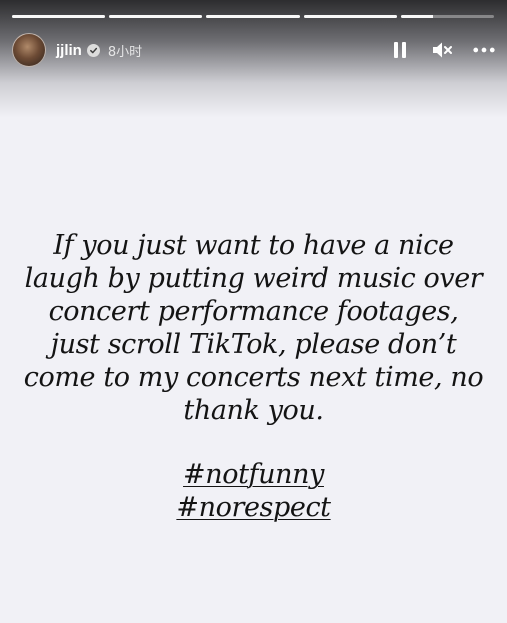  What do you see at coordinates (253, 474) in the screenshot?
I see `hashtag-link: #notfunny` at bounding box center [253, 474].